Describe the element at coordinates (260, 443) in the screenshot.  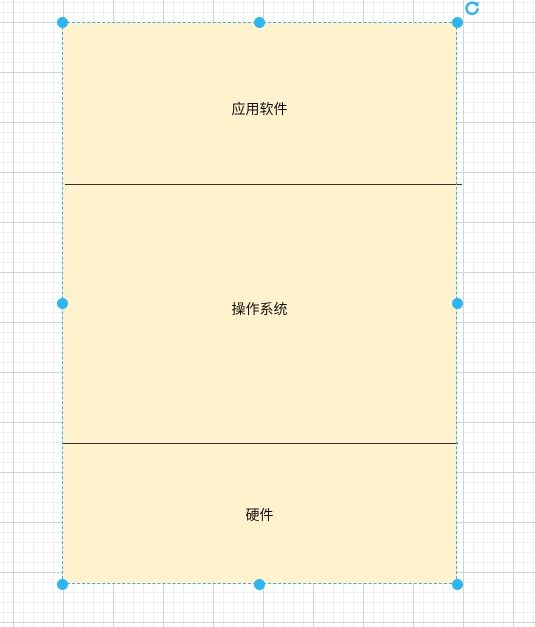
I see `divider-line-os-hw` at that location.